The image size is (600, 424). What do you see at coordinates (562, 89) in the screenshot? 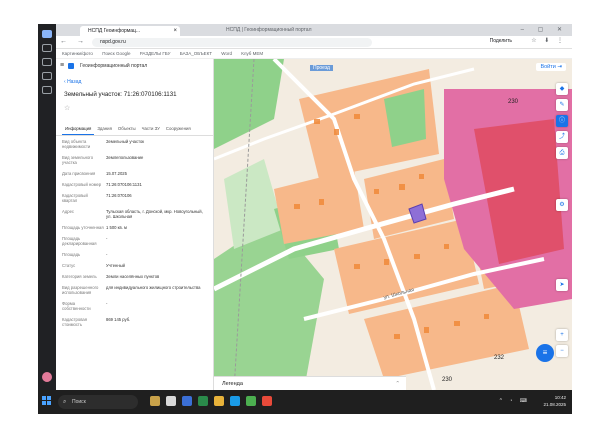
I see `layers-icon: ◆` at bounding box center [562, 89].